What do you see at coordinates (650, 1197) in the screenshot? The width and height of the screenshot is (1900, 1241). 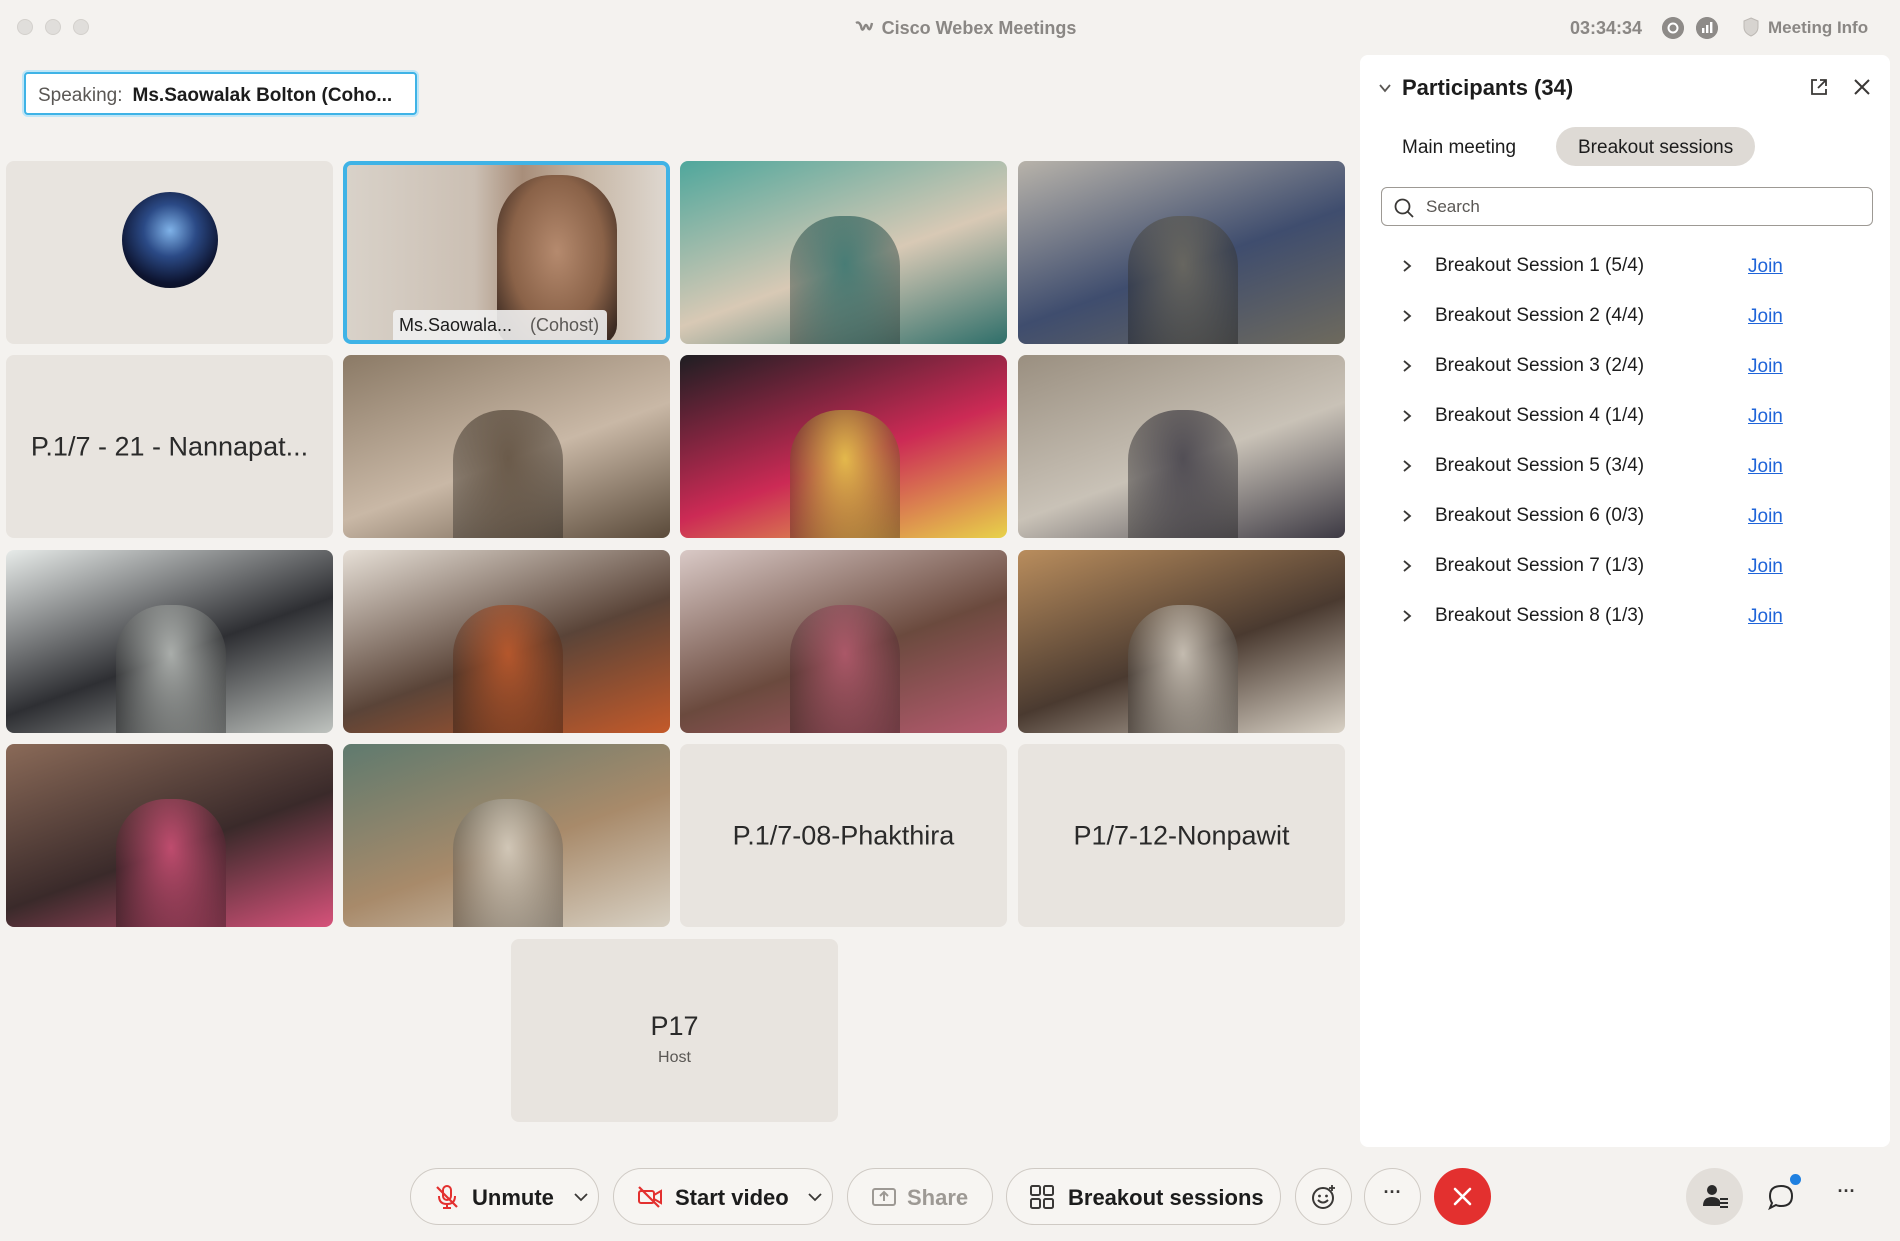 I see `video-off-icon` at bounding box center [650, 1197].